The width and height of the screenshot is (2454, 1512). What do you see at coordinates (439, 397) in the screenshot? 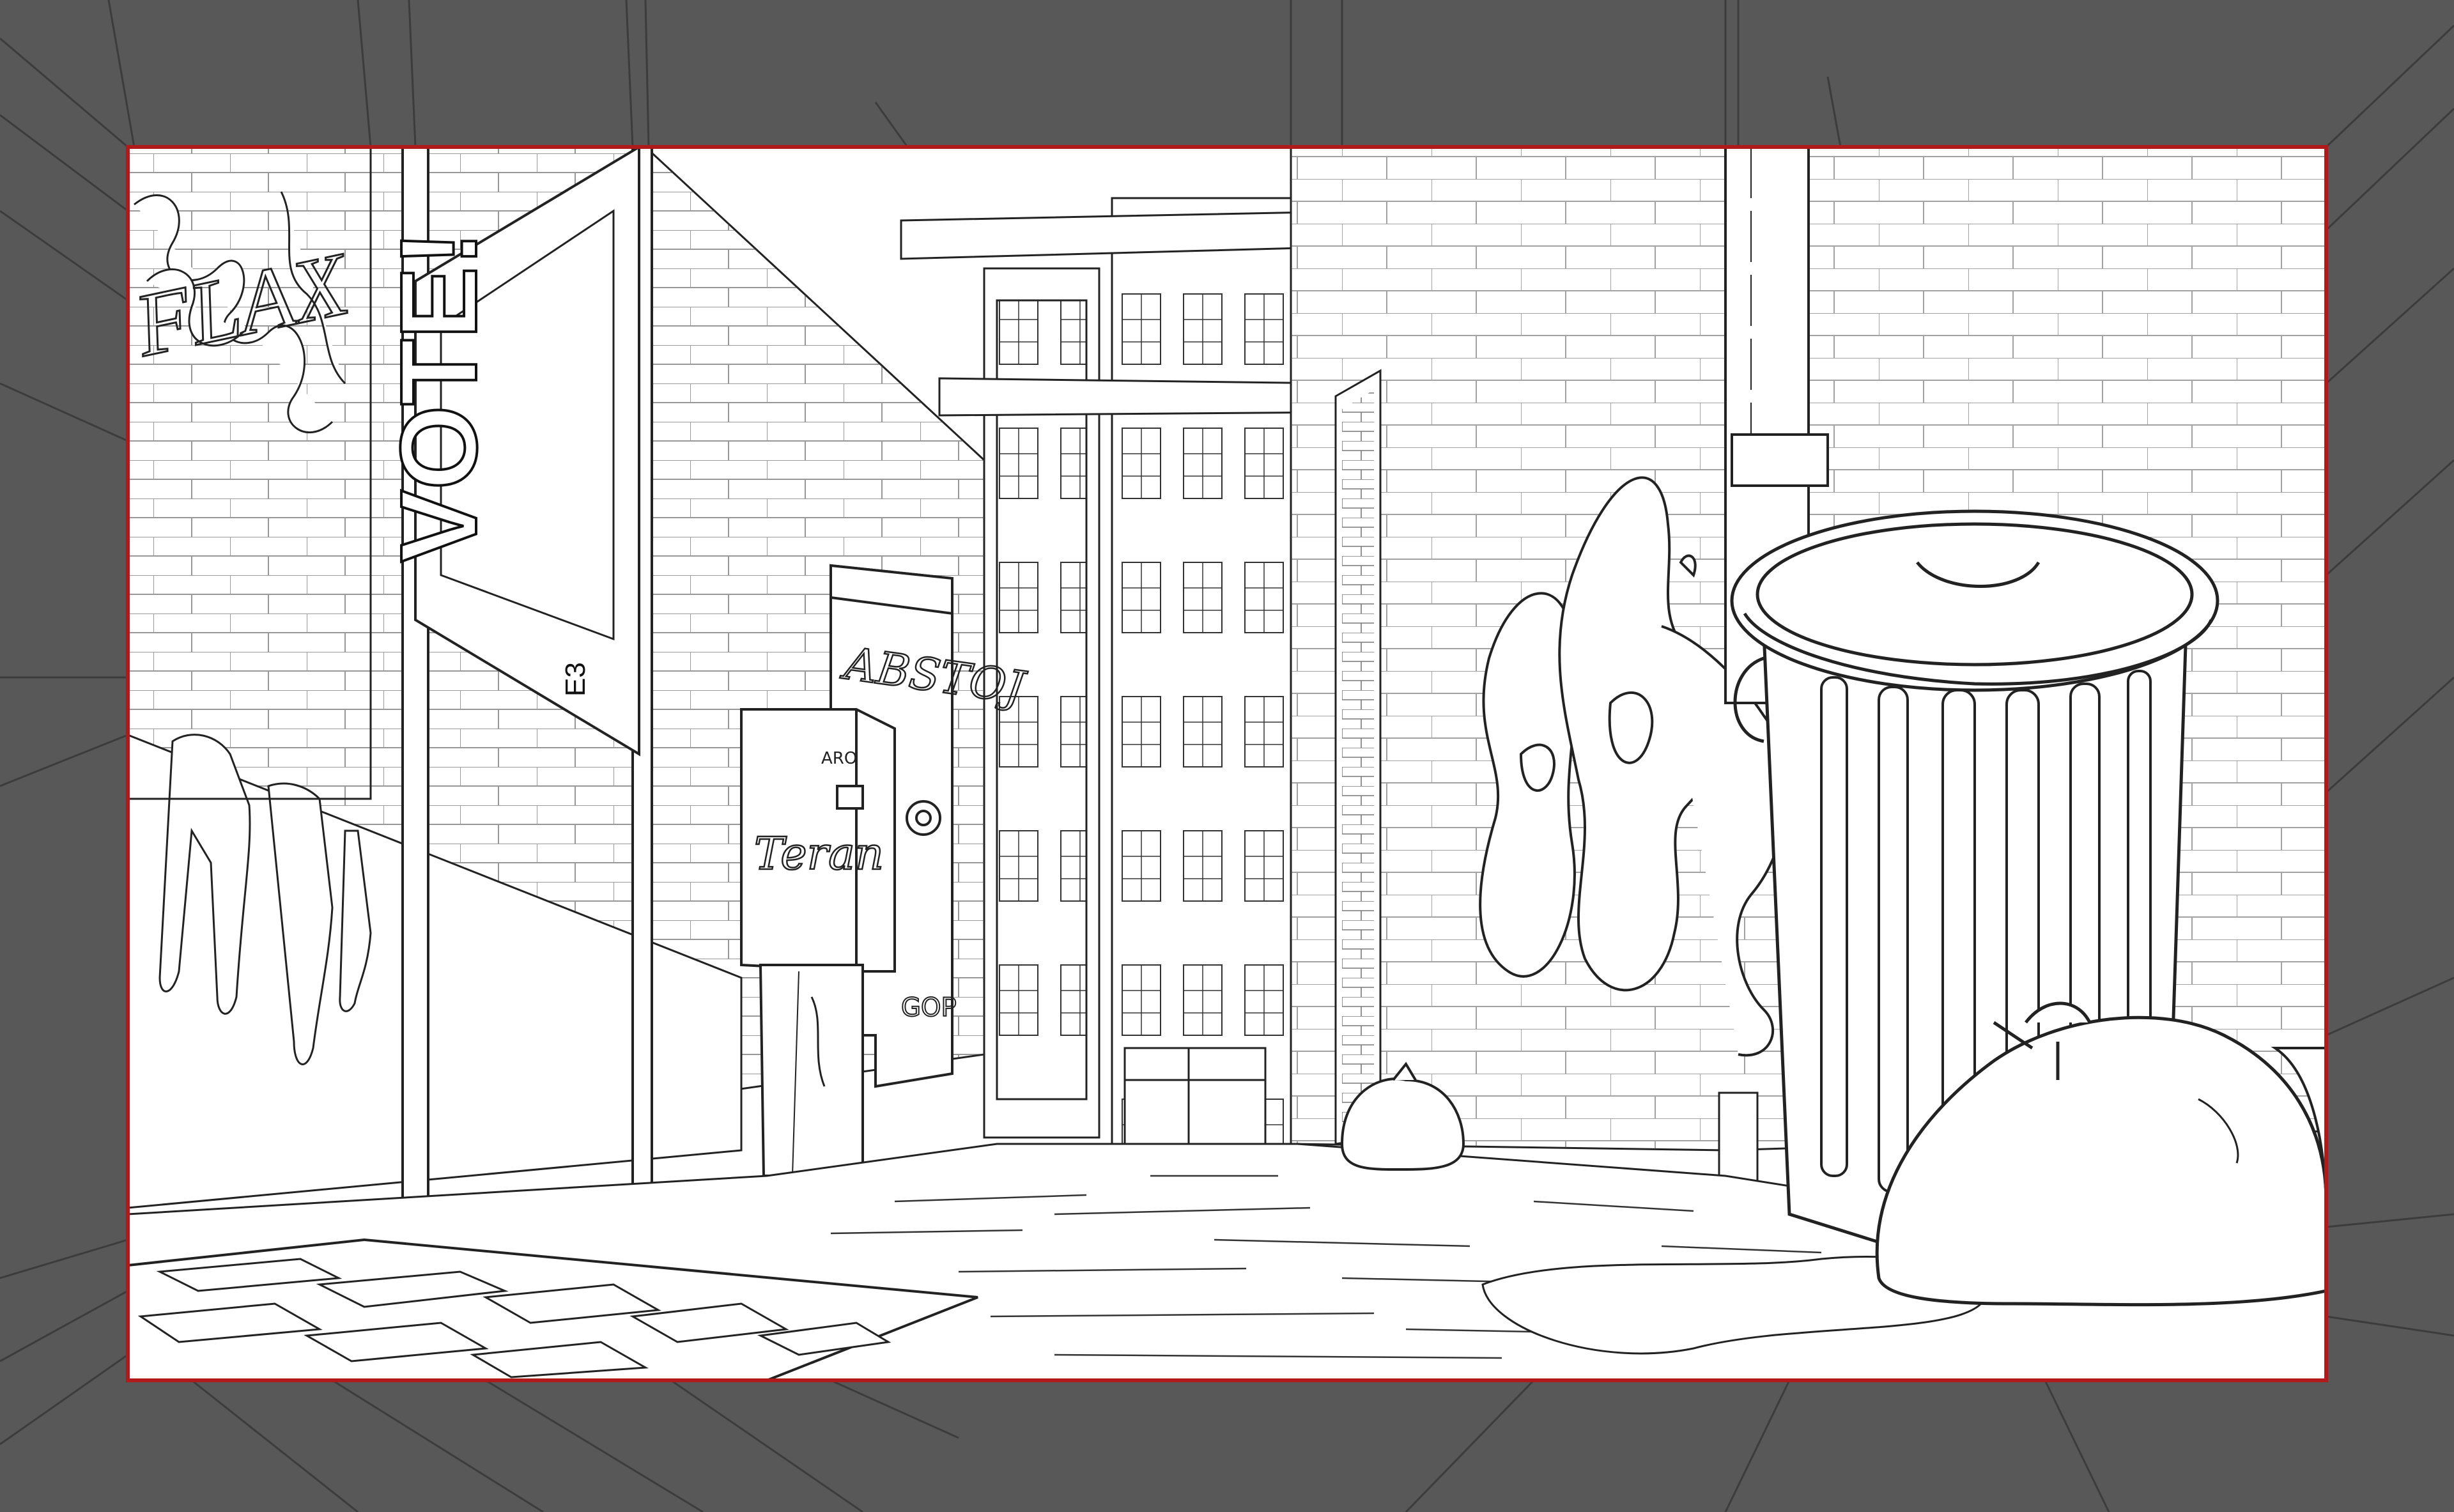
I see `vote-sign-text: VOTE!` at bounding box center [439, 397].